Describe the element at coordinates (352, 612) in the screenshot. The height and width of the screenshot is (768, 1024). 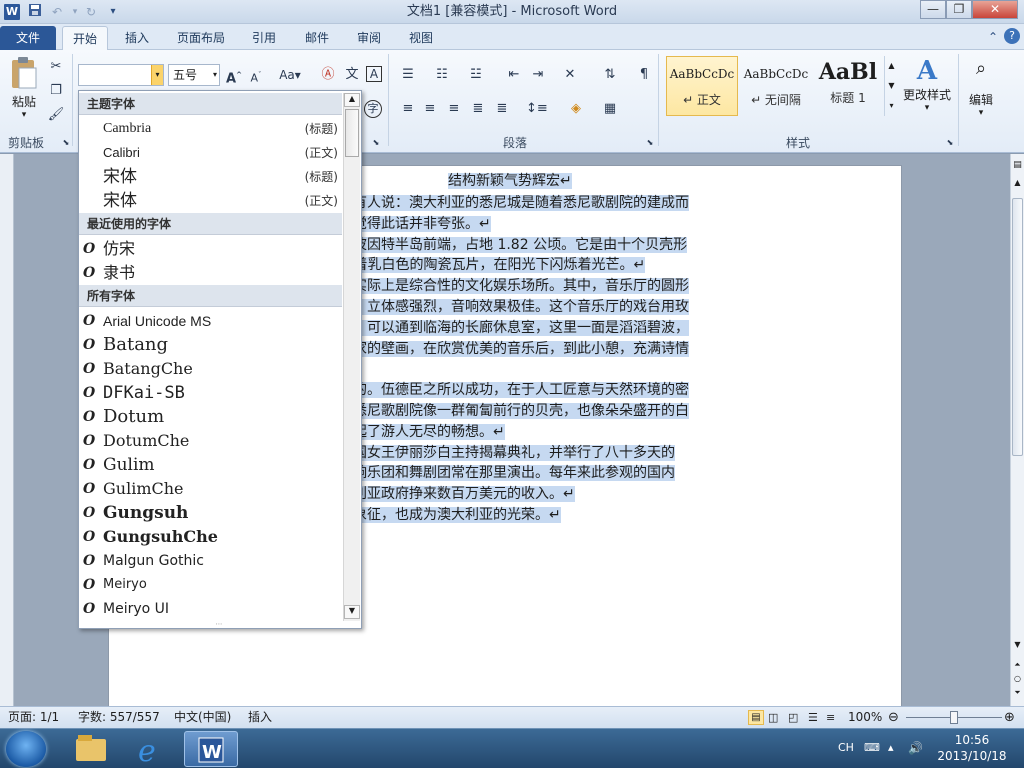
I see `font-list-scroll-down: ▼` at that location.